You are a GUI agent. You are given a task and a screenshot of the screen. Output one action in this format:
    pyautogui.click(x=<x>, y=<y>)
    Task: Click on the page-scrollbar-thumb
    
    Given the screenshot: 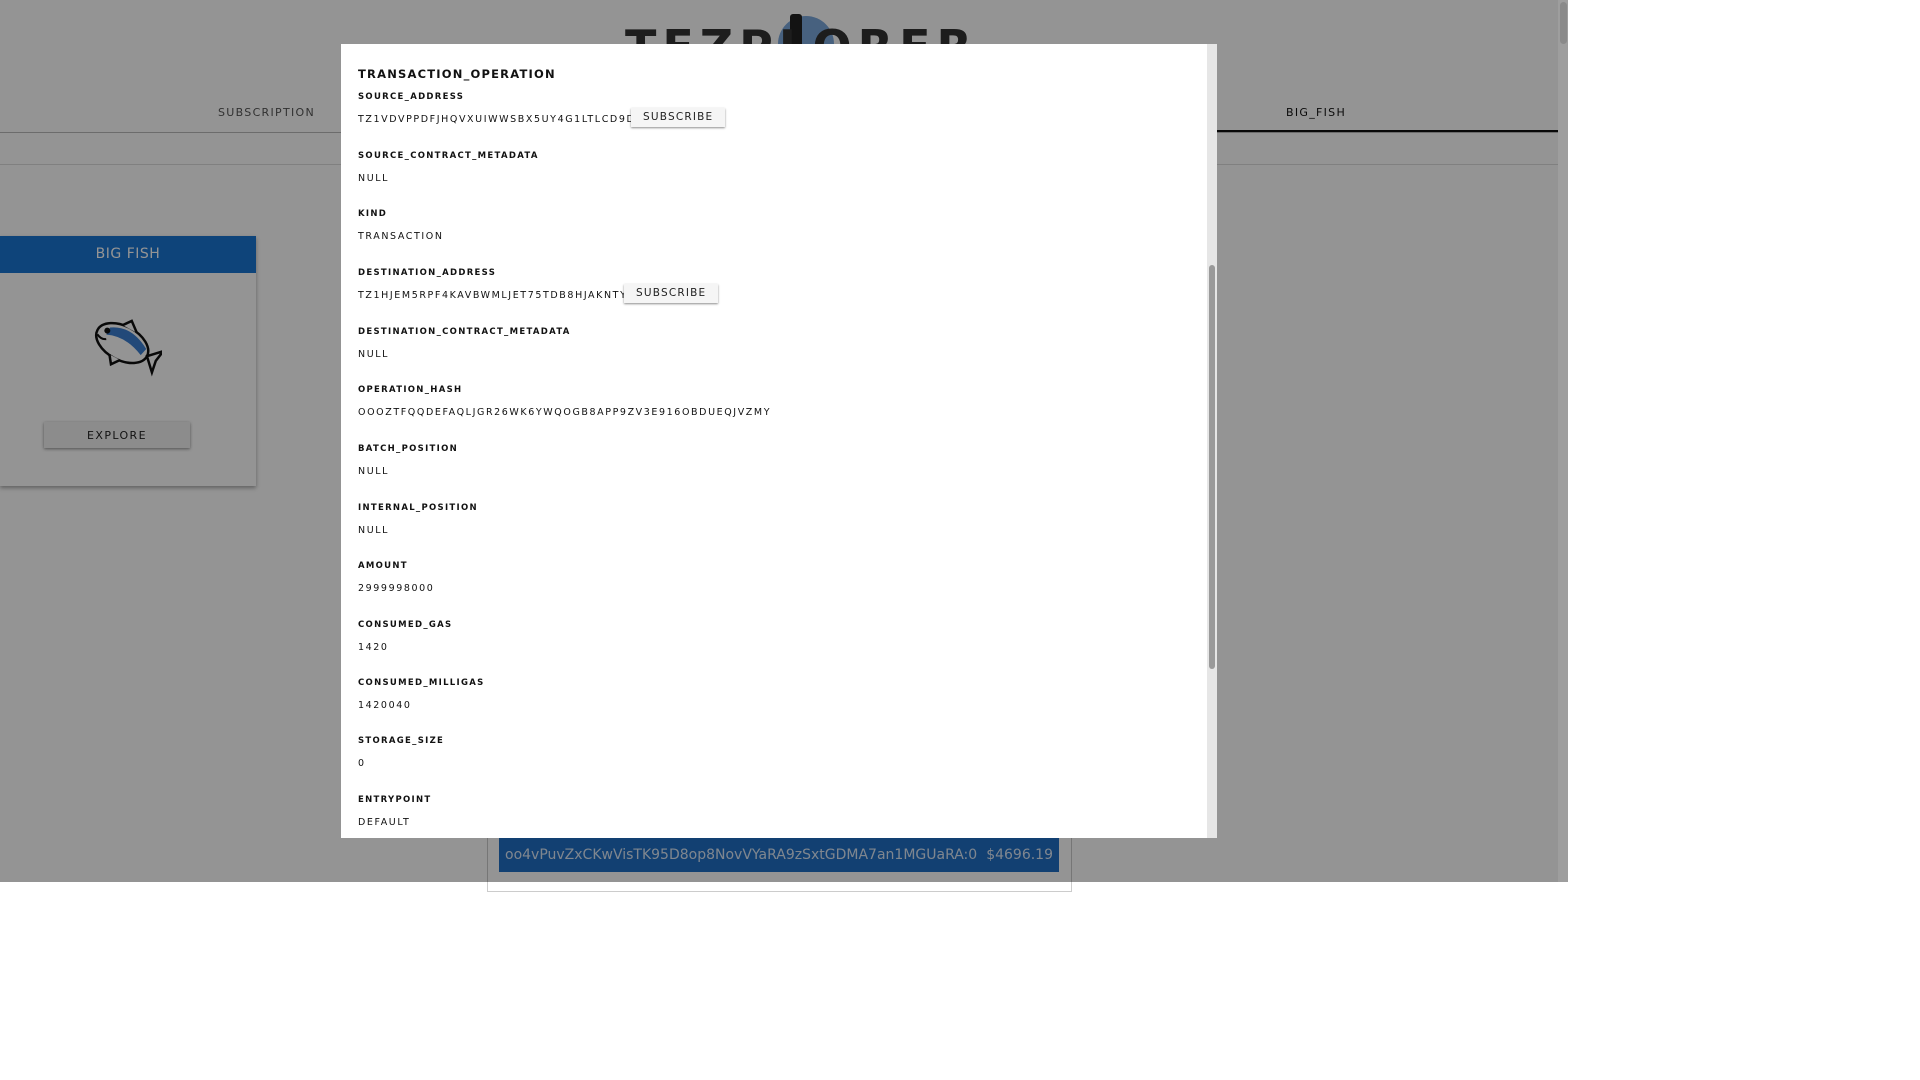 What is the action you would take?
    pyautogui.click(x=1563, y=23)
    